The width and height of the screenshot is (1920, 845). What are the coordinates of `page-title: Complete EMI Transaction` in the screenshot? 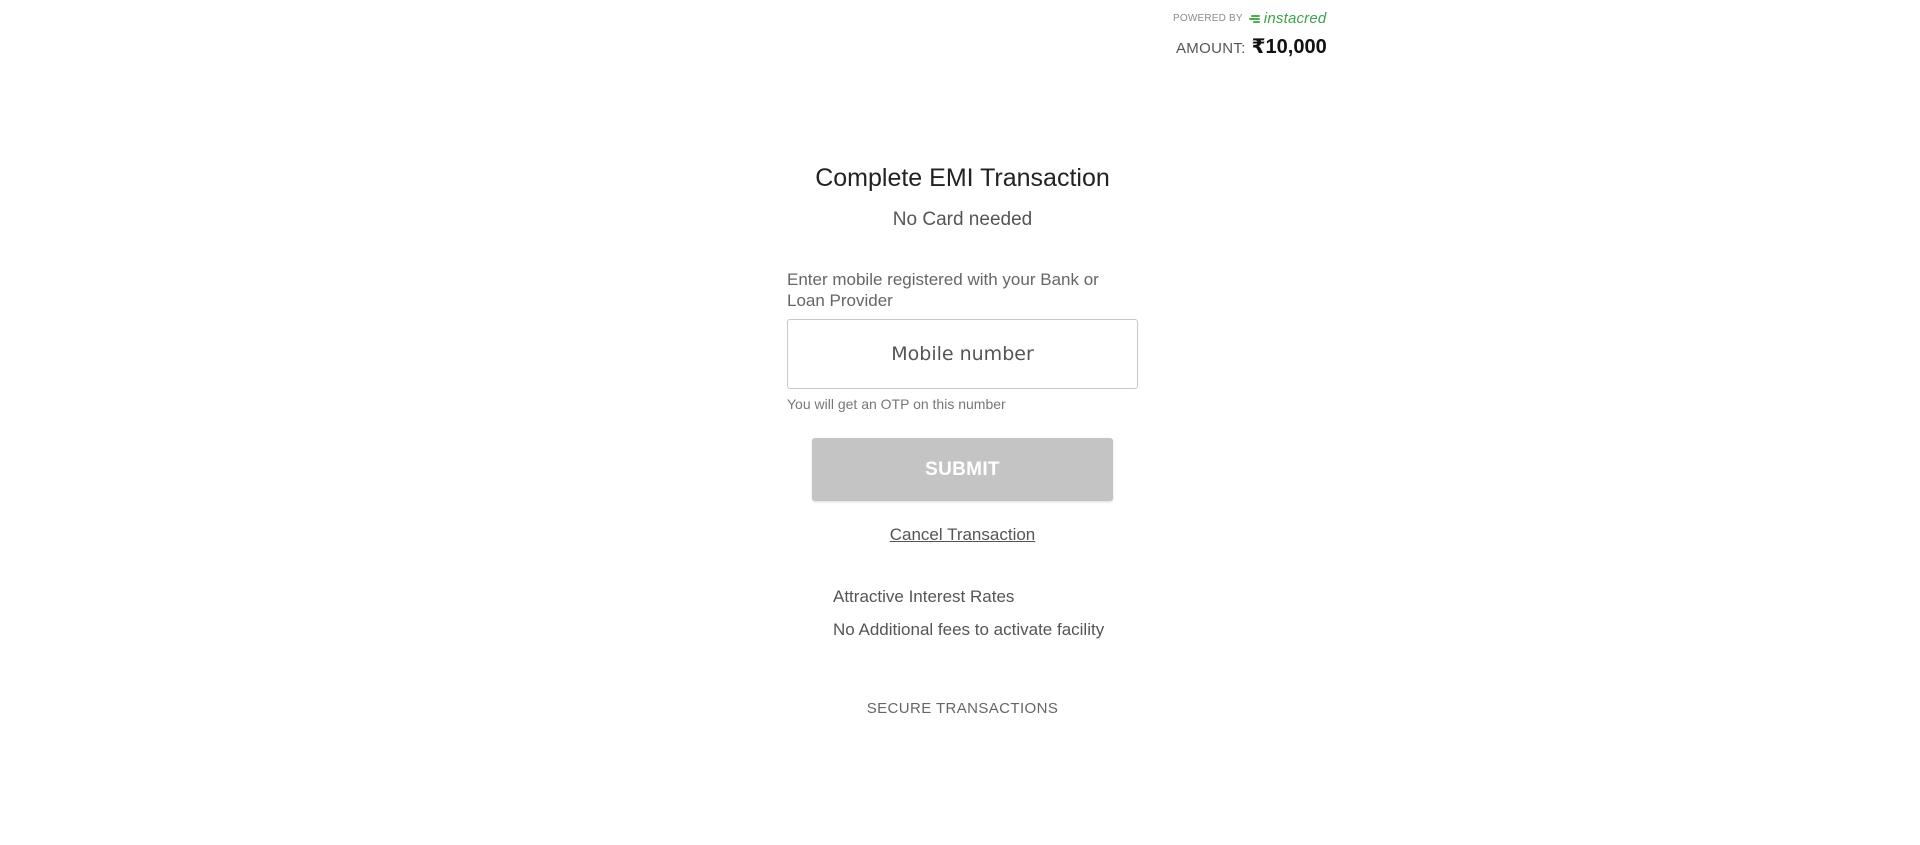 It's located at (962, 178).